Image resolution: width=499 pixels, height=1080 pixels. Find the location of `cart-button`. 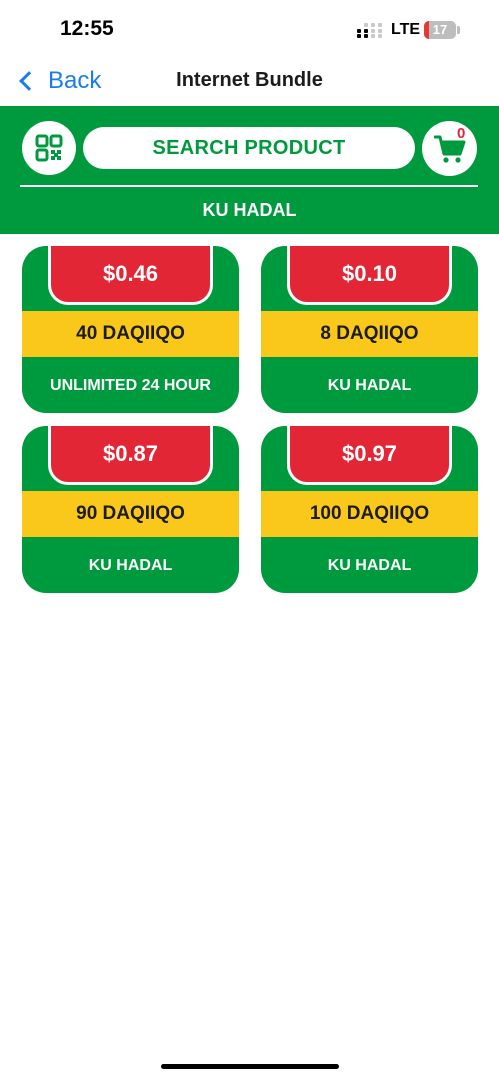

cart-button is located at coordinates (449, 148).